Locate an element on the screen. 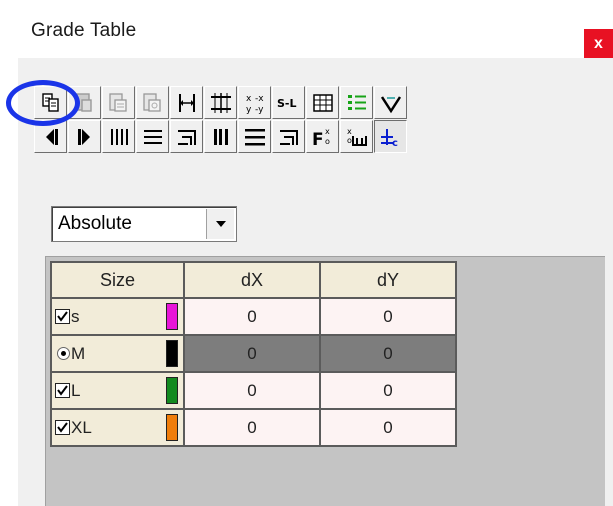 The height and width of the screenshot is (506, 613). thick-horizontal-lines-button is located at coordinates (254, 136).